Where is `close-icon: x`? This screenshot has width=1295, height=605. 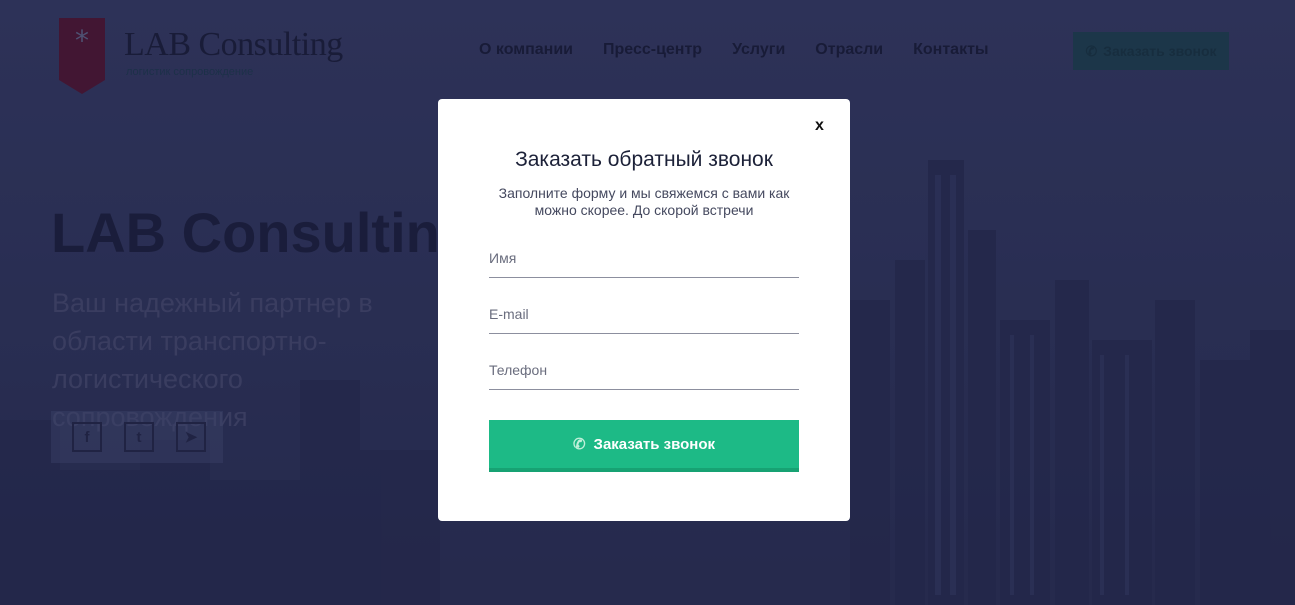
close-icon: x is located at coordinates (819, 126).